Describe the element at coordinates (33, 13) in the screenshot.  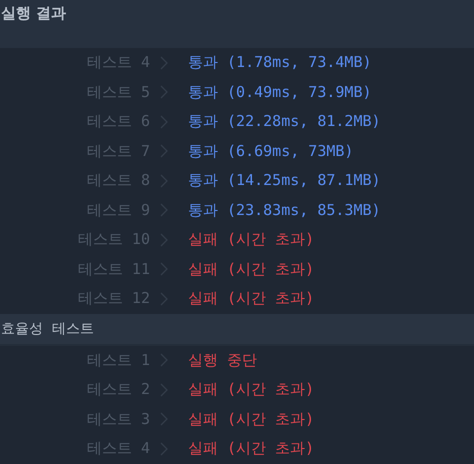
I see `panel-title: 실행 결과` at that location.